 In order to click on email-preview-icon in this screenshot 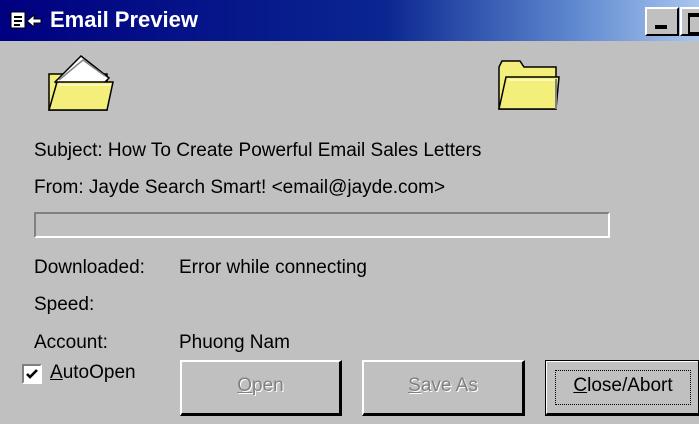, I will do `click(26, 20)`.